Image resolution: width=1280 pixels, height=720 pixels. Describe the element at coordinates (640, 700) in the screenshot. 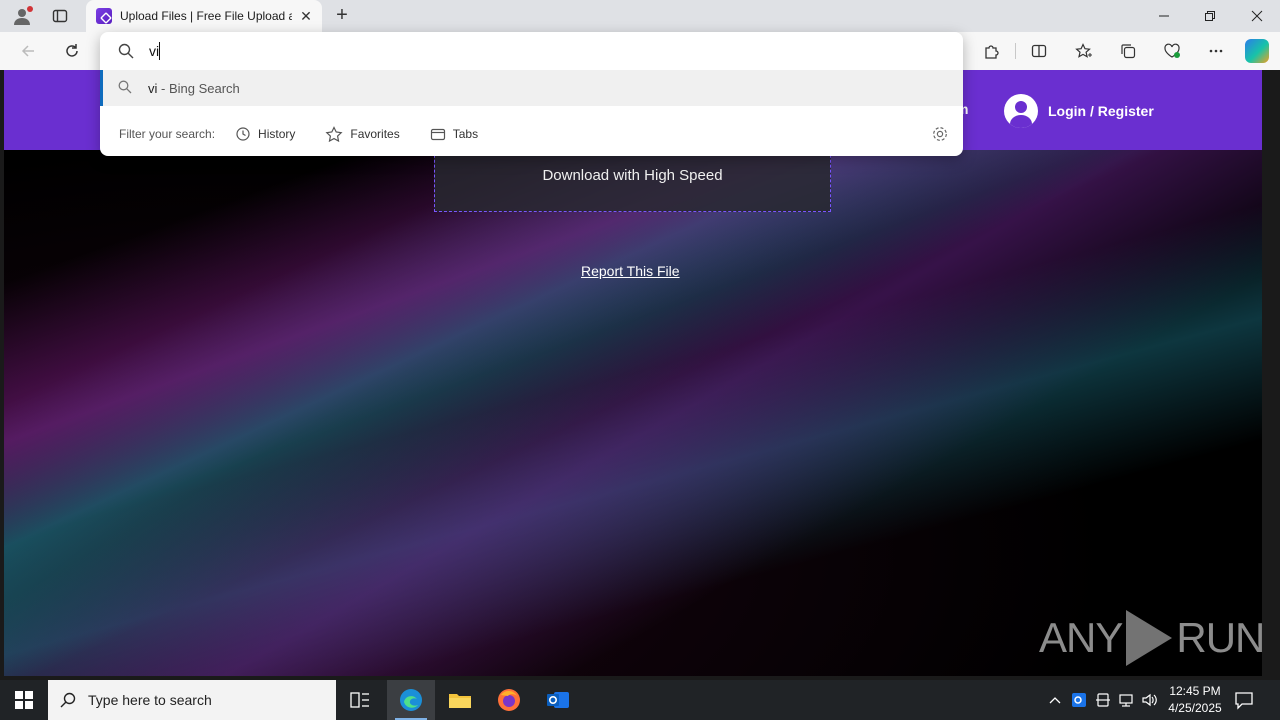

I see `windows-taskbar: Type here to search 12:45 PM 4/25/2025` at that location.